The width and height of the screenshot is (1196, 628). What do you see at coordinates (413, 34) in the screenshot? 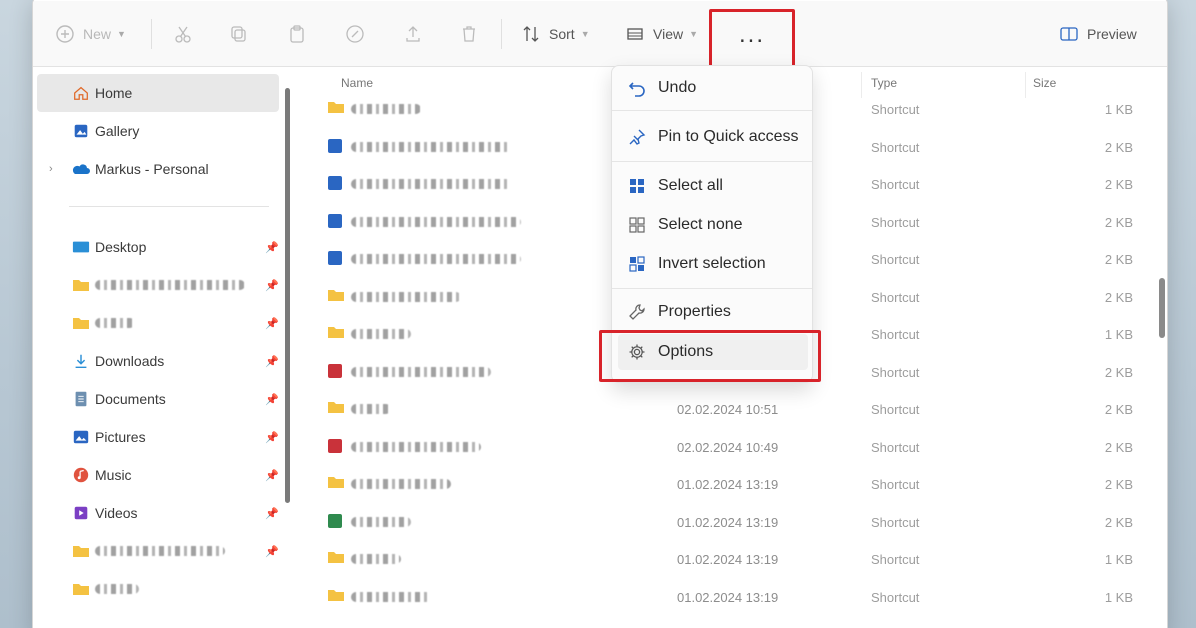
I see `share-button` at bounding box center [413, 34].